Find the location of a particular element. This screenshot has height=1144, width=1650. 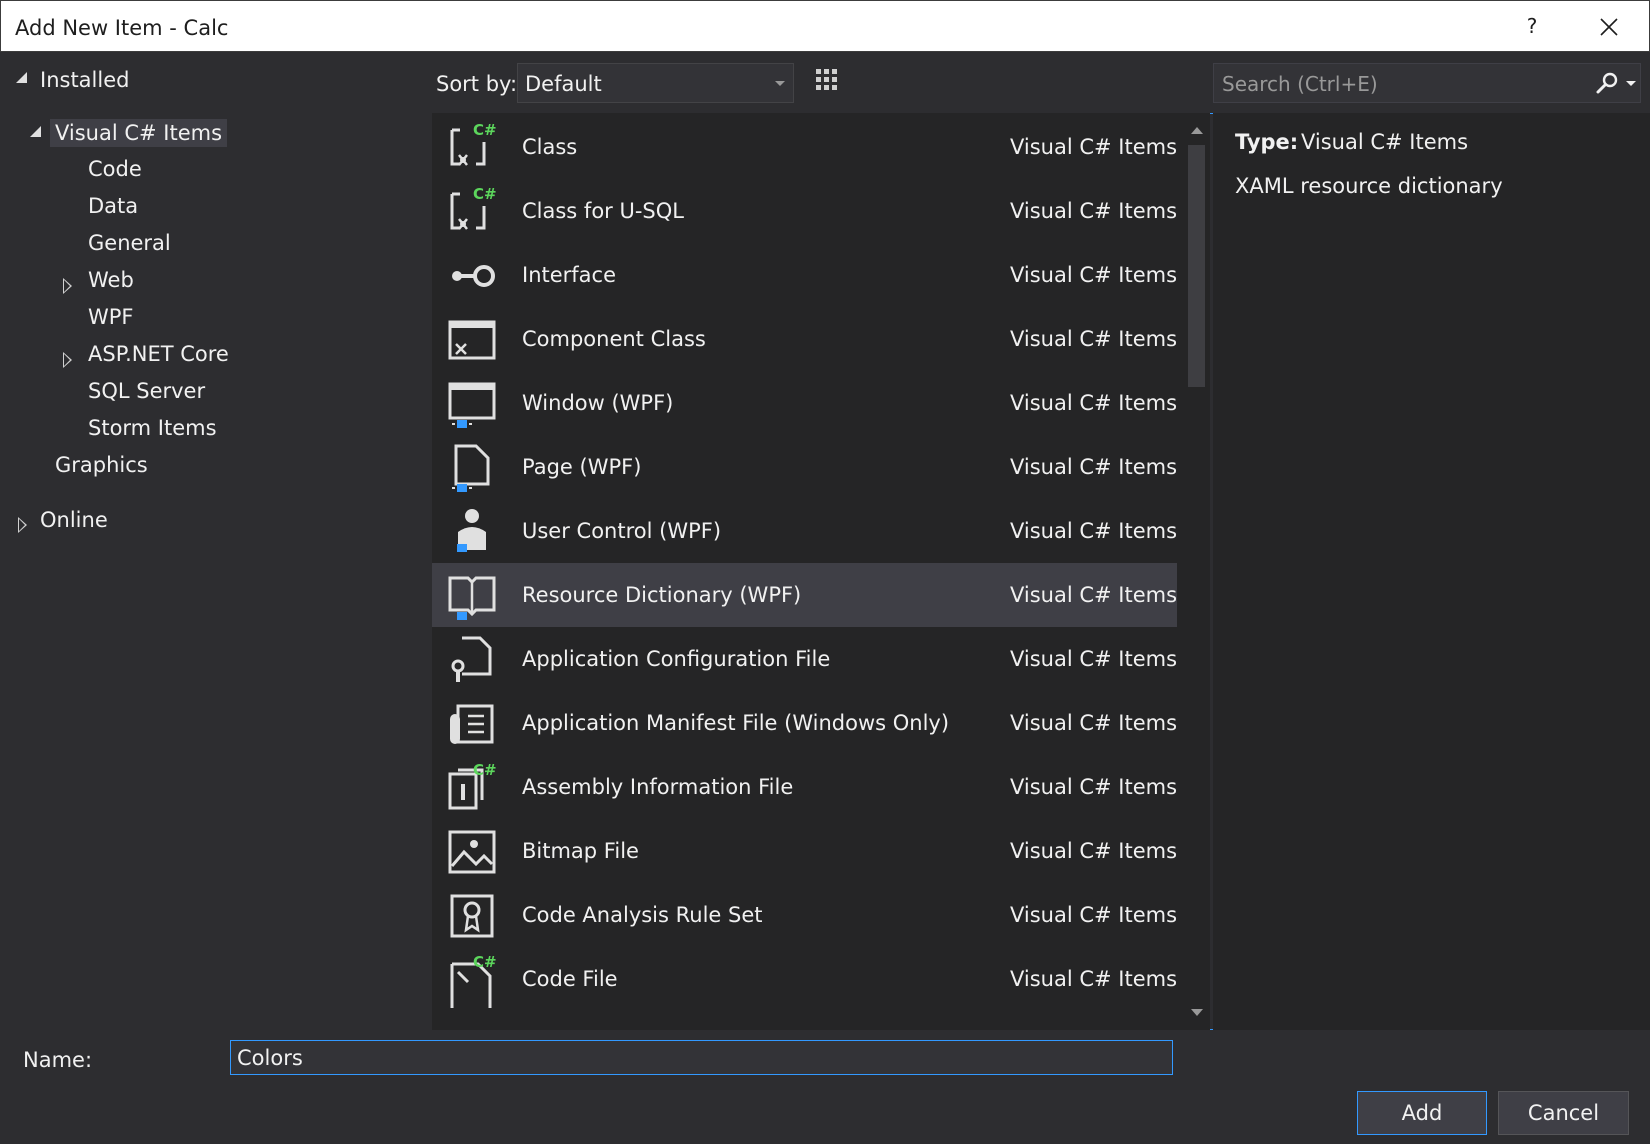

scroll-down-icon is located at coordinates (1197, 1012).